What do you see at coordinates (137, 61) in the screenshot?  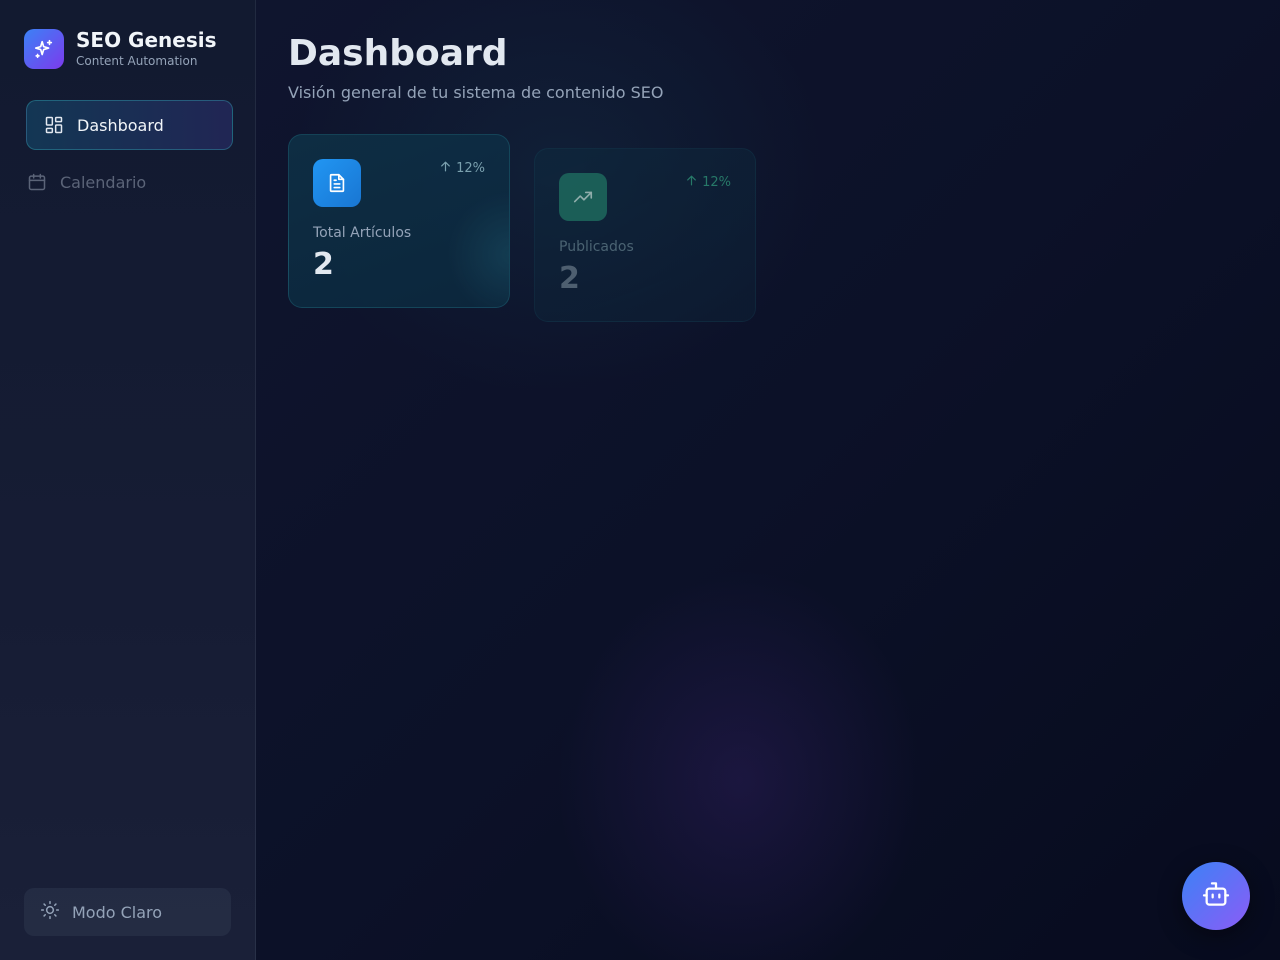 I see `brand-subtitle: Content Automation` at bounding box center [137, 61].